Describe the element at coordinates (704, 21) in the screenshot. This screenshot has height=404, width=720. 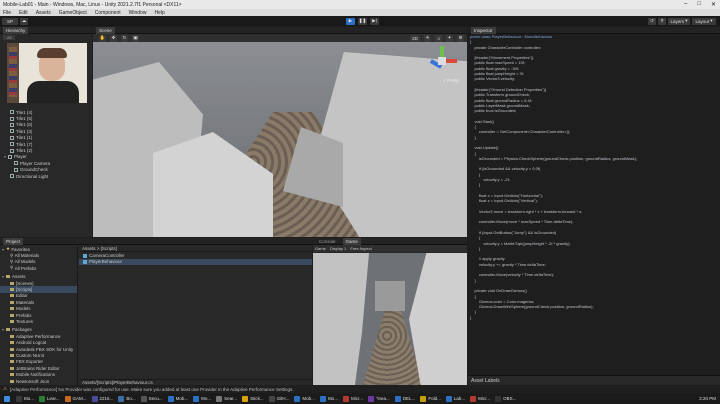
I see `layout-dropdown: Layout ▾` at that location.